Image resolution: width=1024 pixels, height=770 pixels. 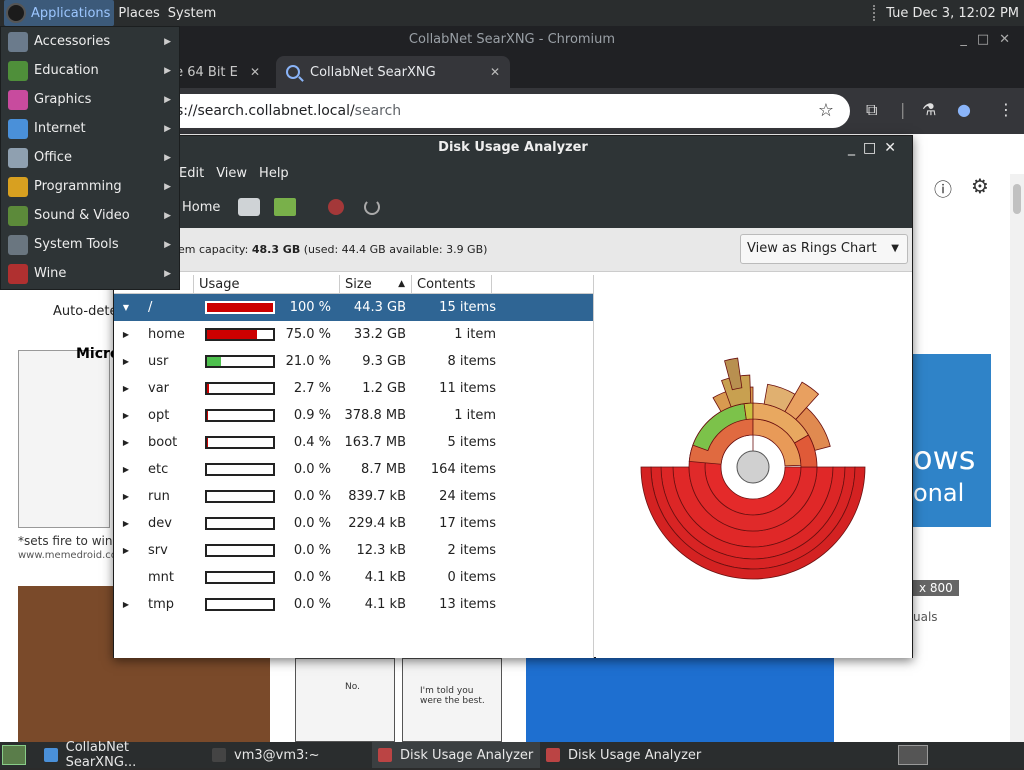 What do you see at coordinates (289, 755) in the screenshot?
I see `taskbar-item: vm3@vm3:~` at bounding box center [289, 755].